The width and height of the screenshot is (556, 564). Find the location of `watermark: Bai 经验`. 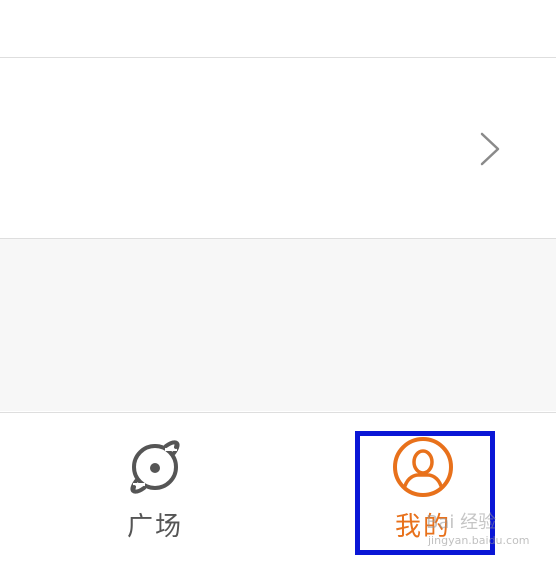

watermark: Bai 经验 is located at coordinates (461, 522).